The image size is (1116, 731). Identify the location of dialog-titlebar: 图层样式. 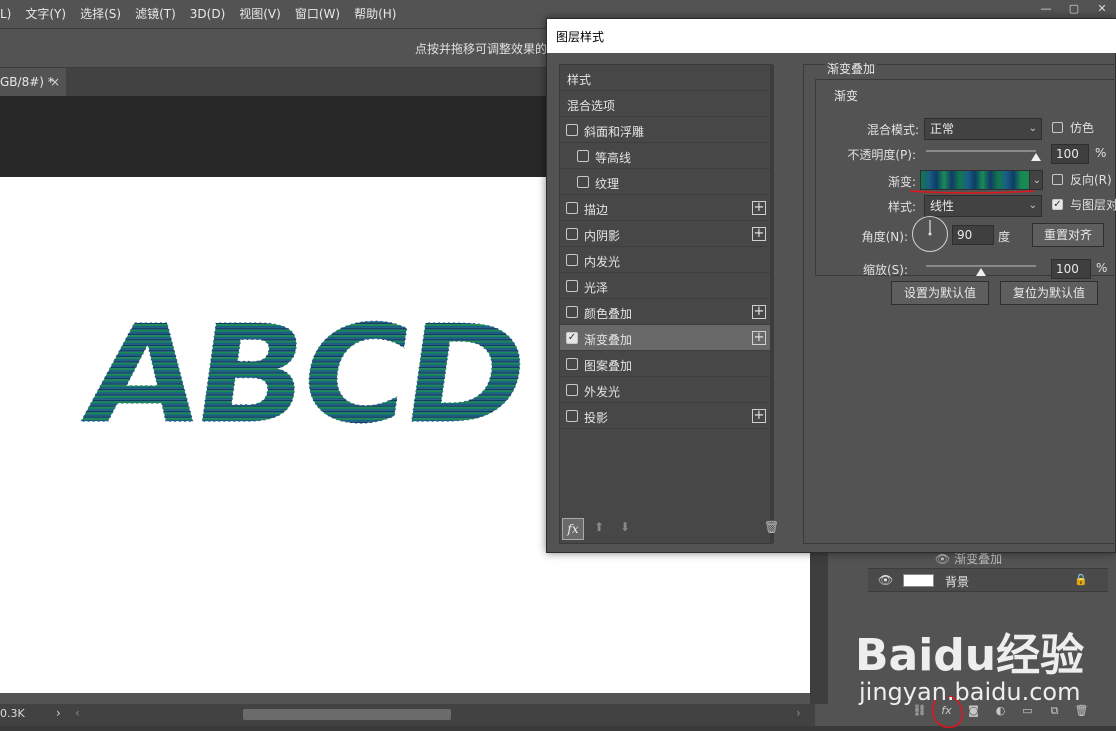
(831, 36).